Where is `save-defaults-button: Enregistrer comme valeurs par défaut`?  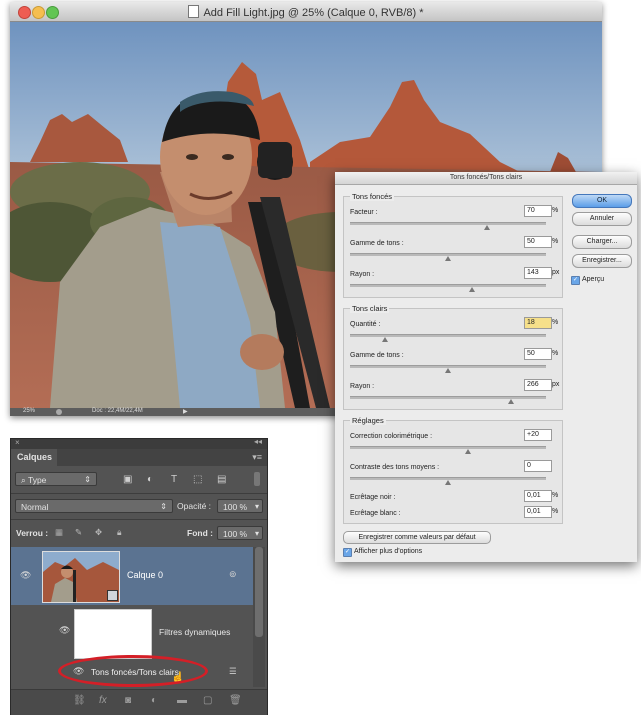 save-defaults-button: Enregistrer comme valeurs par défaut is located at coordinates (417, 537).